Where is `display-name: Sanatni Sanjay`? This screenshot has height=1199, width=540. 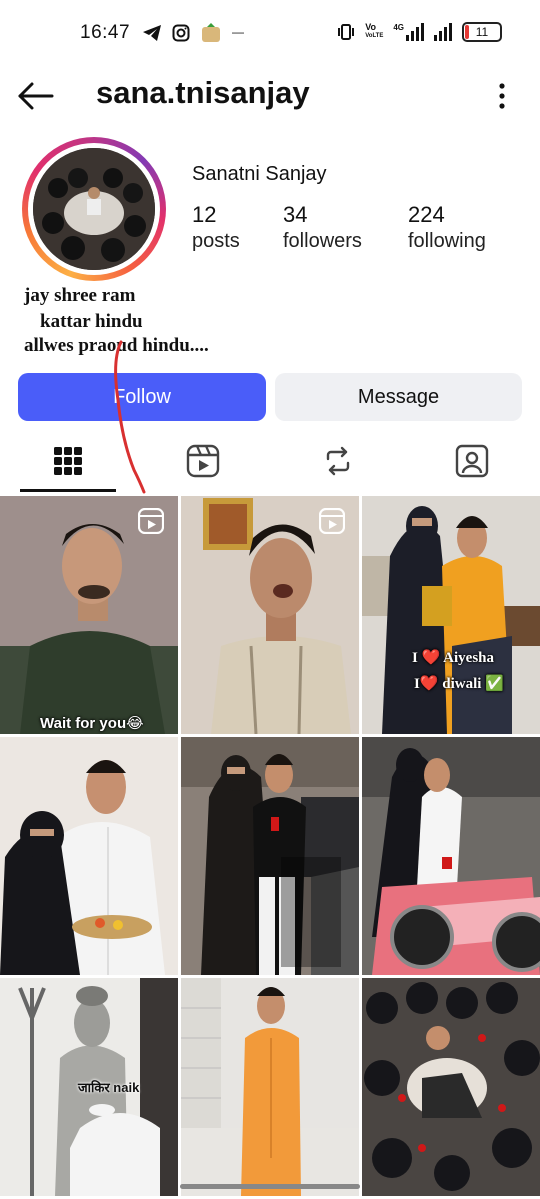 display-name: Sanatni Sanjay is located at coordinates (259, 174).